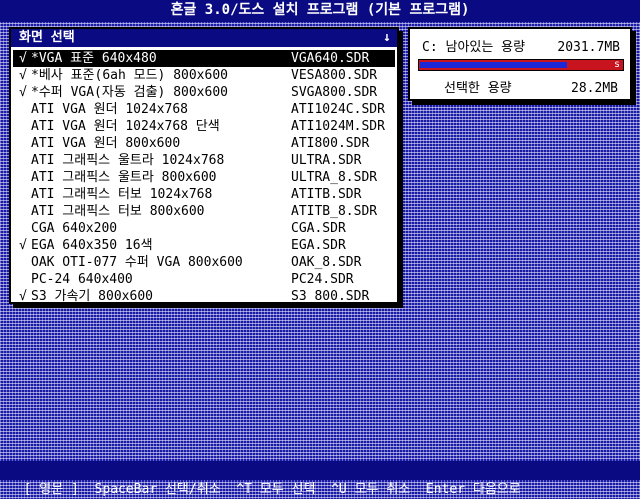  I want to click on driver-list-item: √ EGA 640x350 16색 EGA.SDR, so click(204, 245).